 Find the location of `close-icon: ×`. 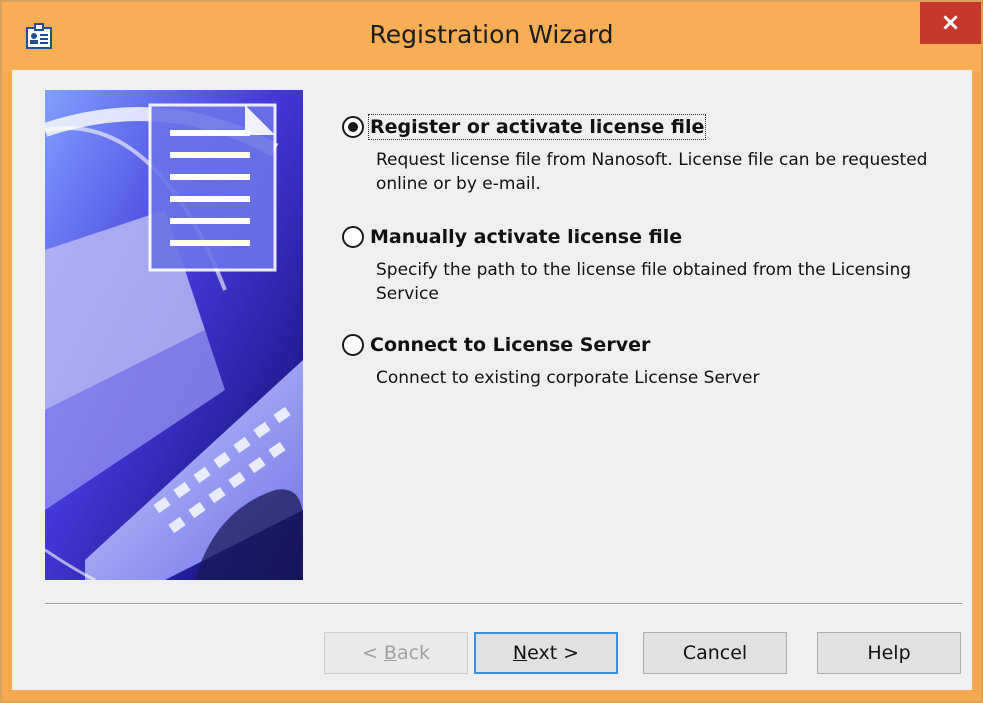

close-icon: × is located at coordinates (950, 22).